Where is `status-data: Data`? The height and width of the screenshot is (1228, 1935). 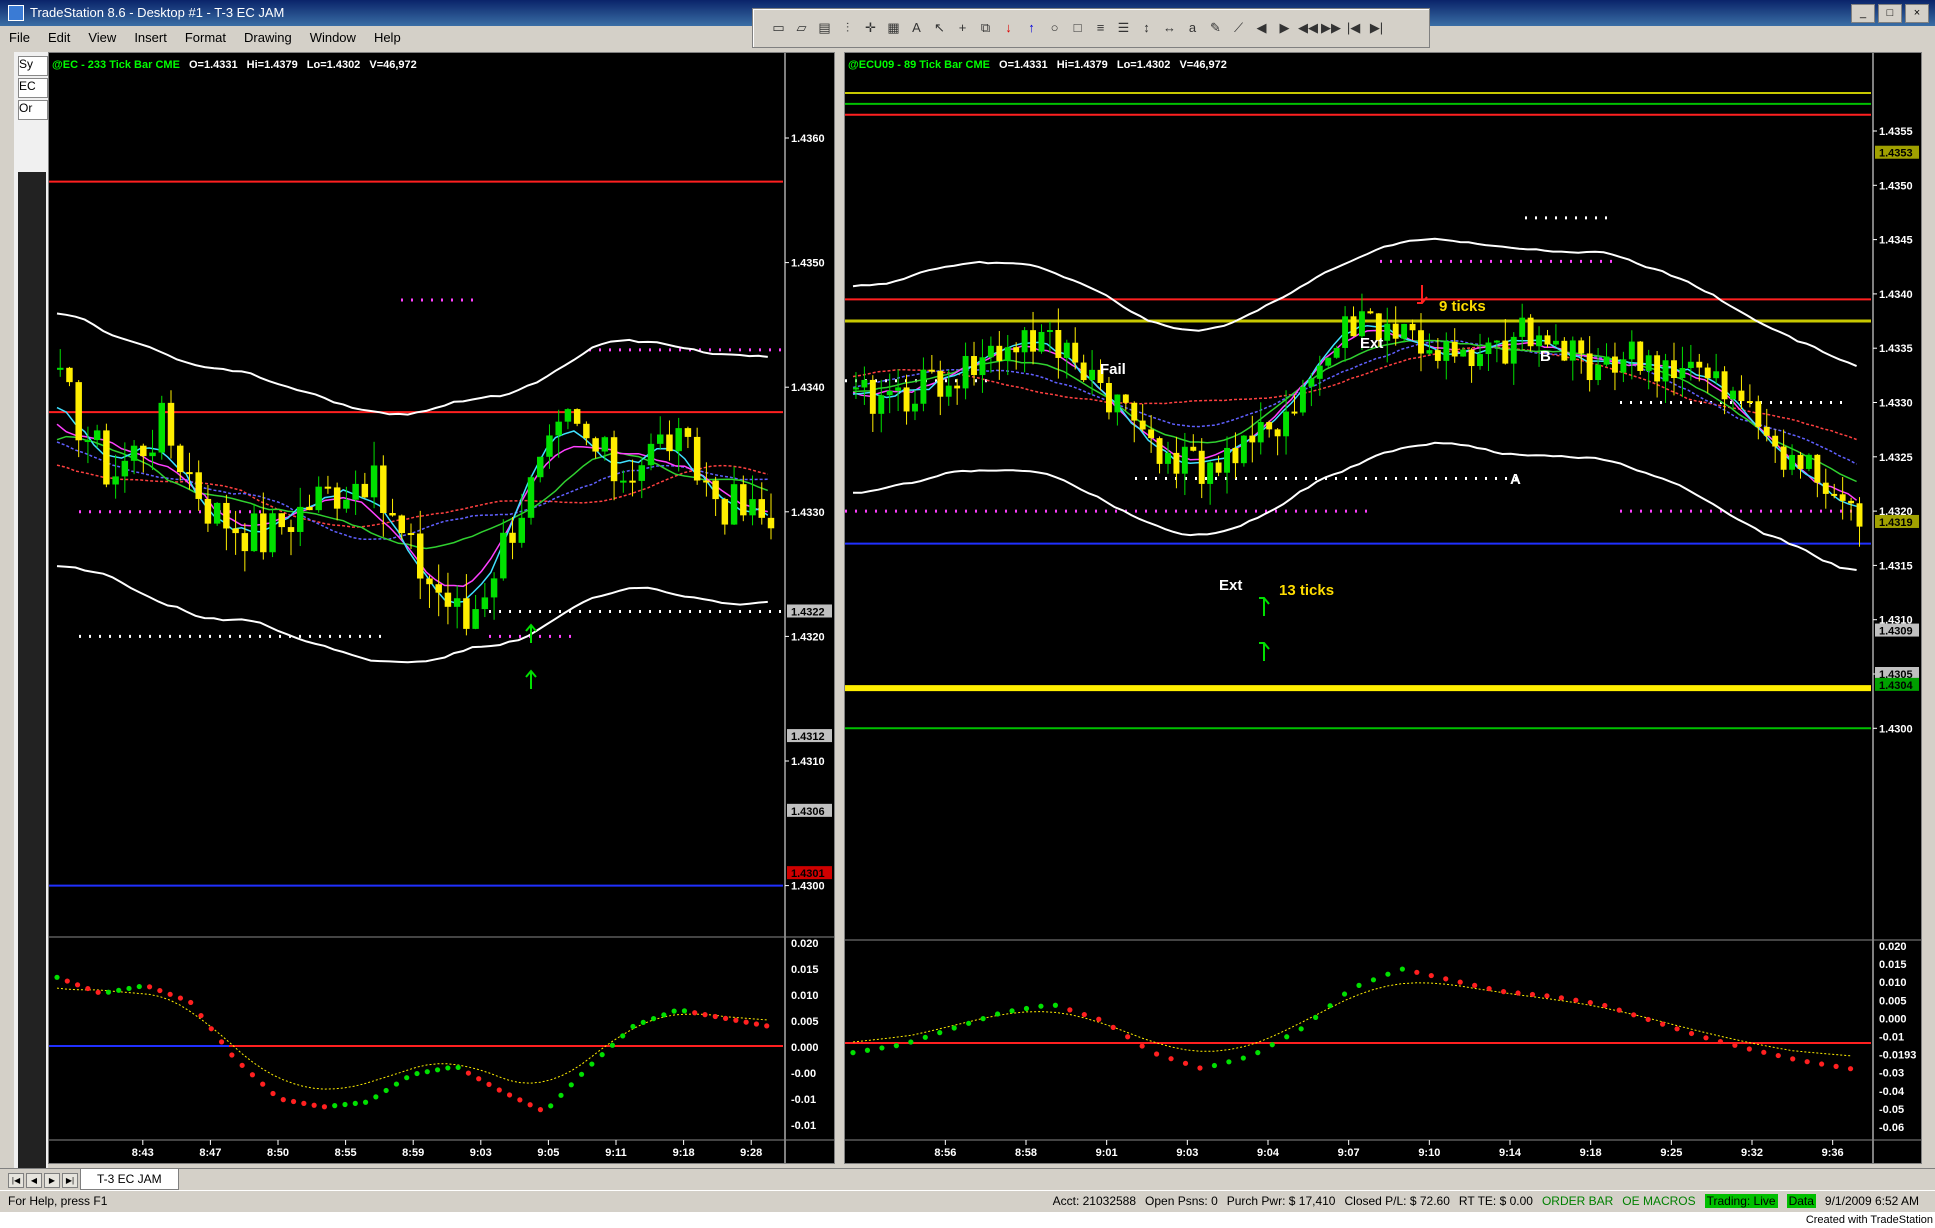 status-data: Data is located at coordinates (1801, 1201).